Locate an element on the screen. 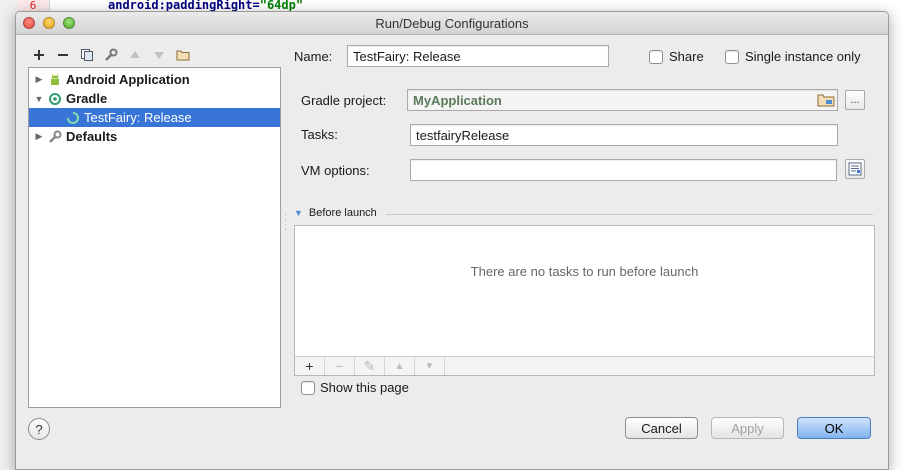  config-toolbar is located at coordinates (111, 55).